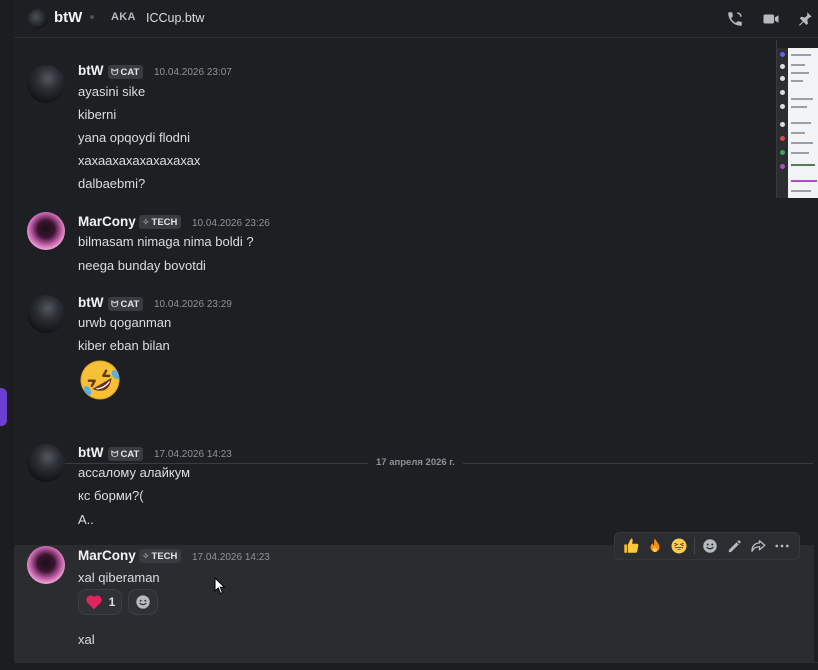  What do you see at coordinates (231, 223) in the screenshot?
I see `timestamp: 10.04.2026 23:26` at bounding box center [231, 223].